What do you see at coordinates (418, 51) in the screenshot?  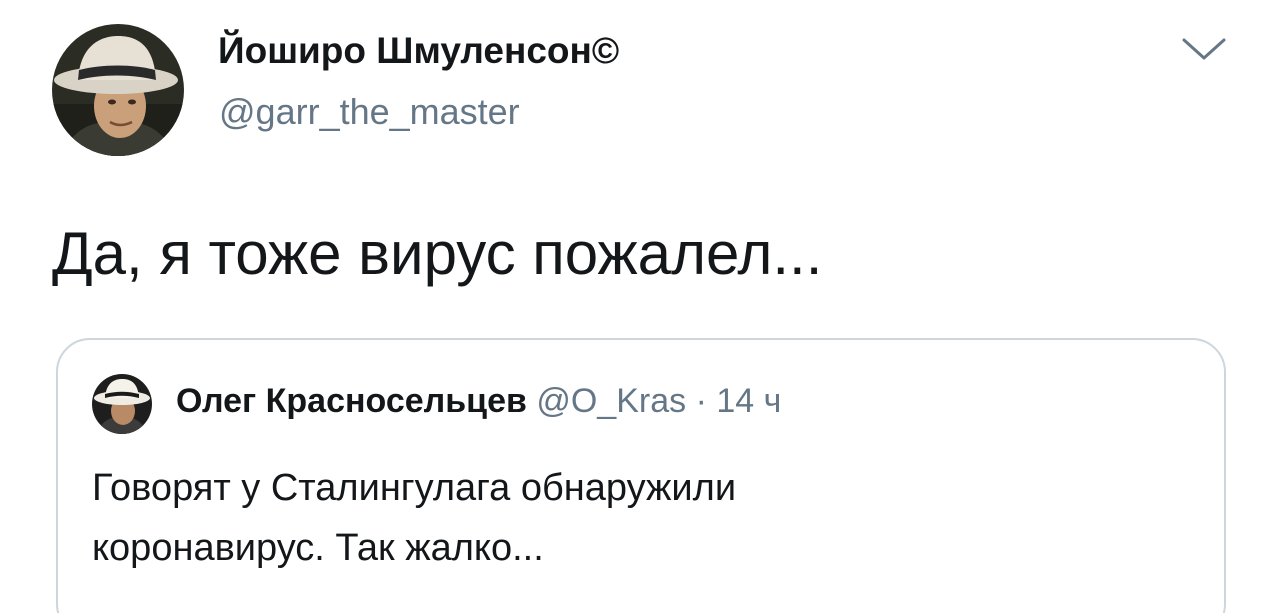 I see `author-display-name: Йоширо Шмуленсон©` at bounding box center [418, 51].